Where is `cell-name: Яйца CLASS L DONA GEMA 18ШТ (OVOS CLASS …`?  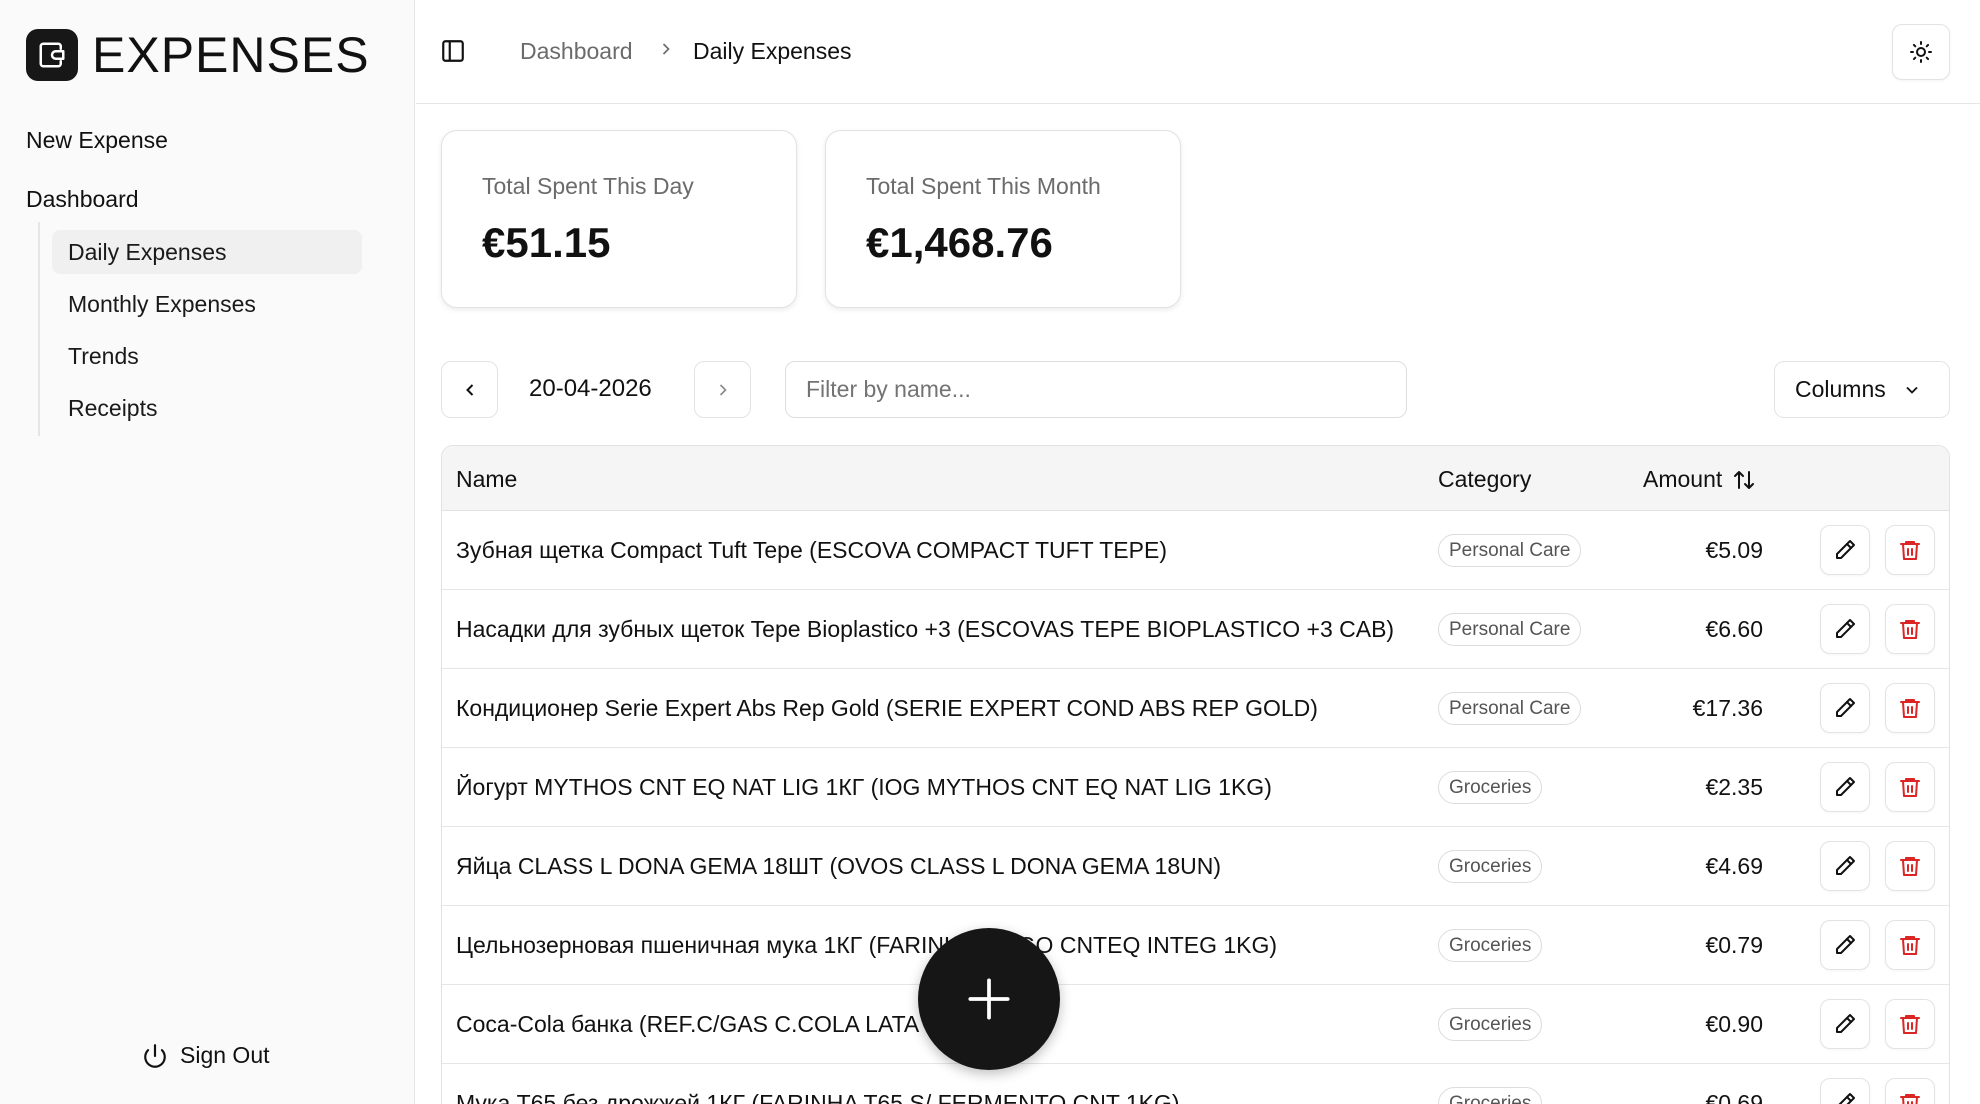 cell-name: Яйца CLASS L DONA GEMA 18ШТ (OVOS CLASS … is located at coordinates (839, 866).